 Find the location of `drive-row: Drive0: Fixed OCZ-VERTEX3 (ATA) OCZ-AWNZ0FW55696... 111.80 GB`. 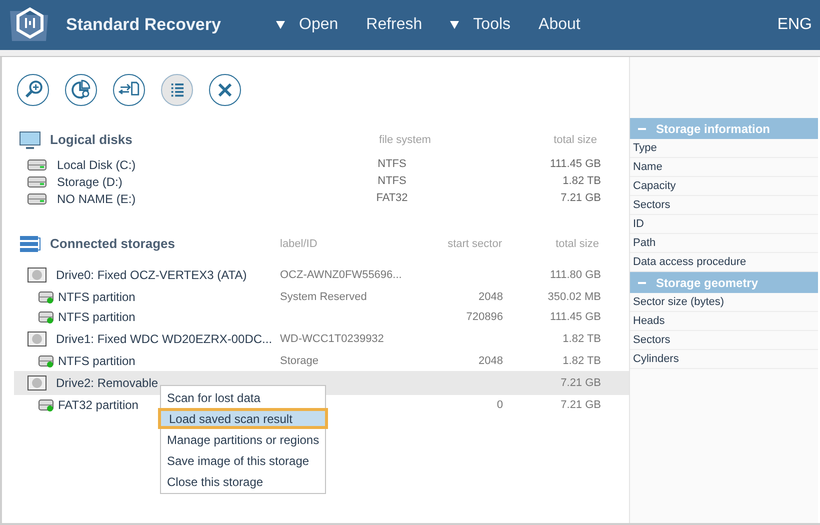

drive-row: Drive0: Fixed OCZ-VERTEX3 (ATA) OCZ-AWNZ0FW55696... 111.80 GB is located at coordinates (321, 275).